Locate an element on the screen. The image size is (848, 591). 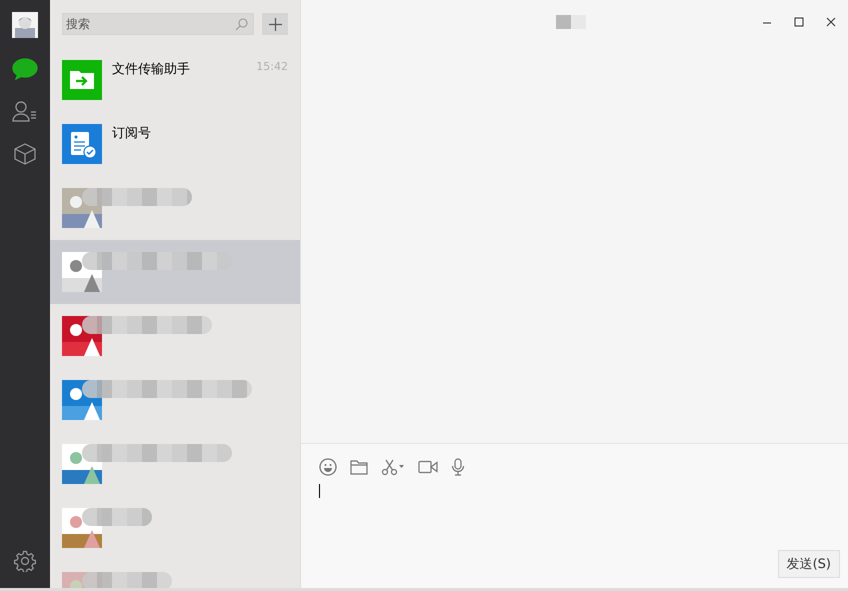
close-icon is located at coordinates (831, 22).